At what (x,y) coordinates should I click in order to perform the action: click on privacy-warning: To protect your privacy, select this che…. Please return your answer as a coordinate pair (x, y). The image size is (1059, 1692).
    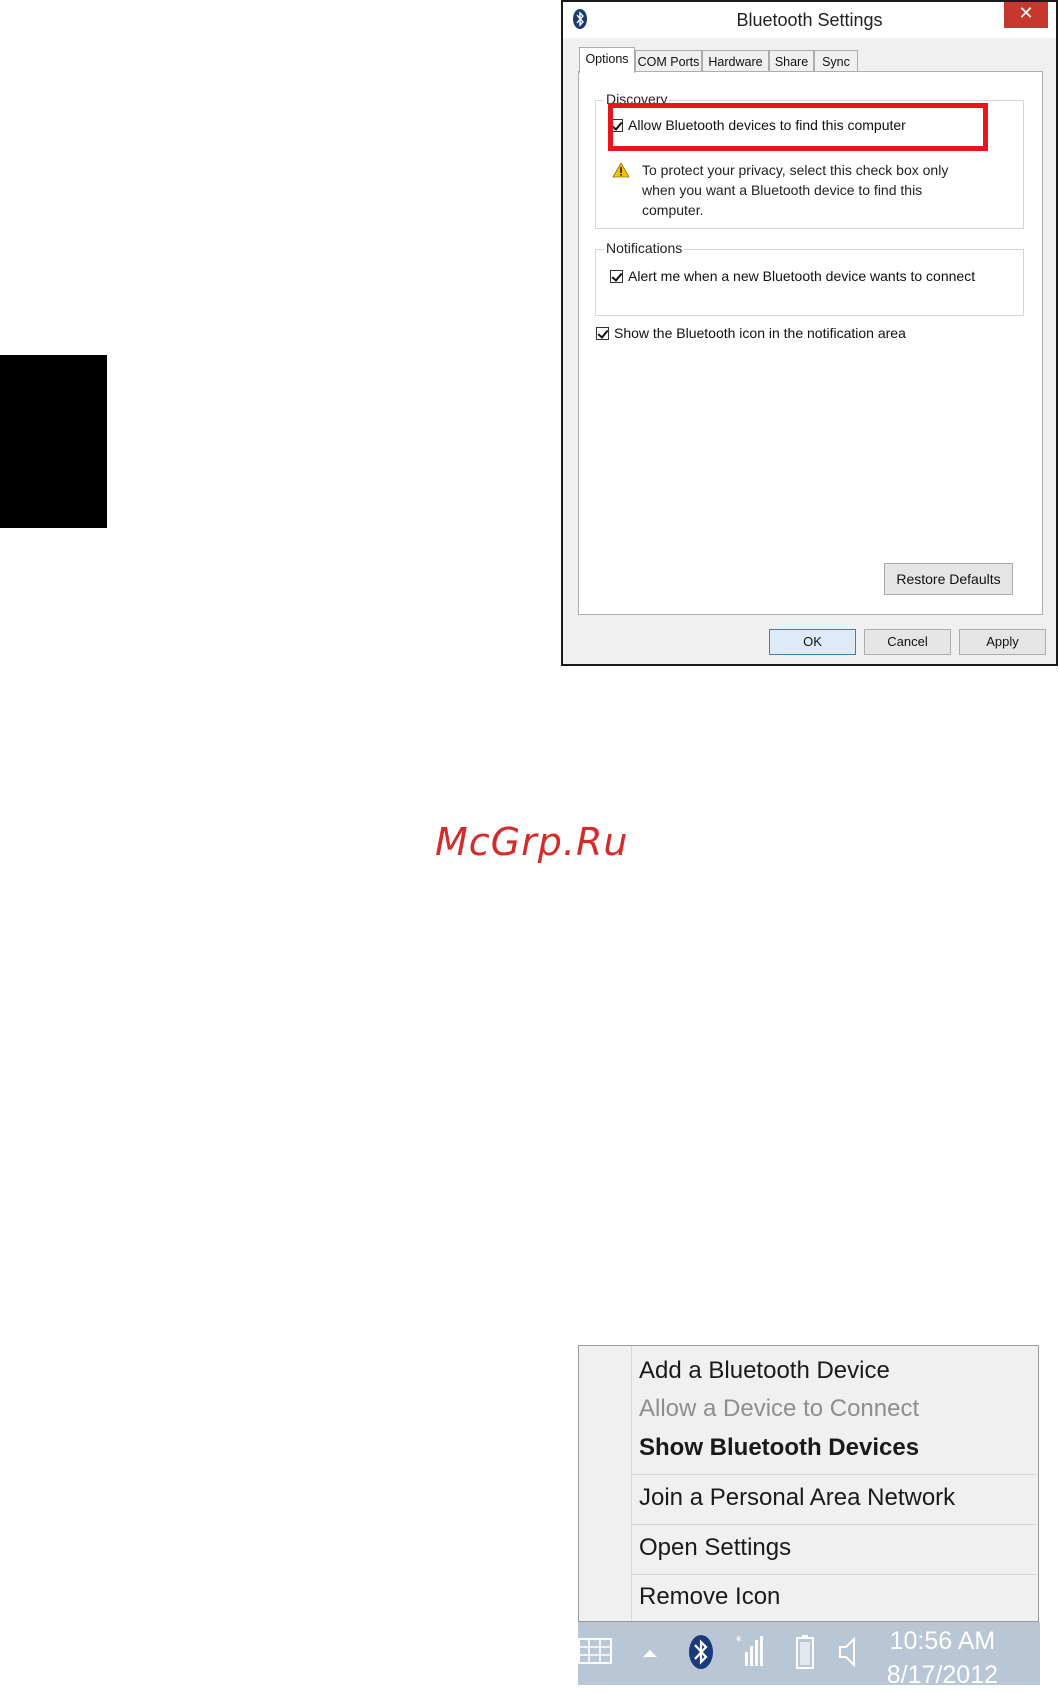
    Looking at the image, I should click on (792, 190).